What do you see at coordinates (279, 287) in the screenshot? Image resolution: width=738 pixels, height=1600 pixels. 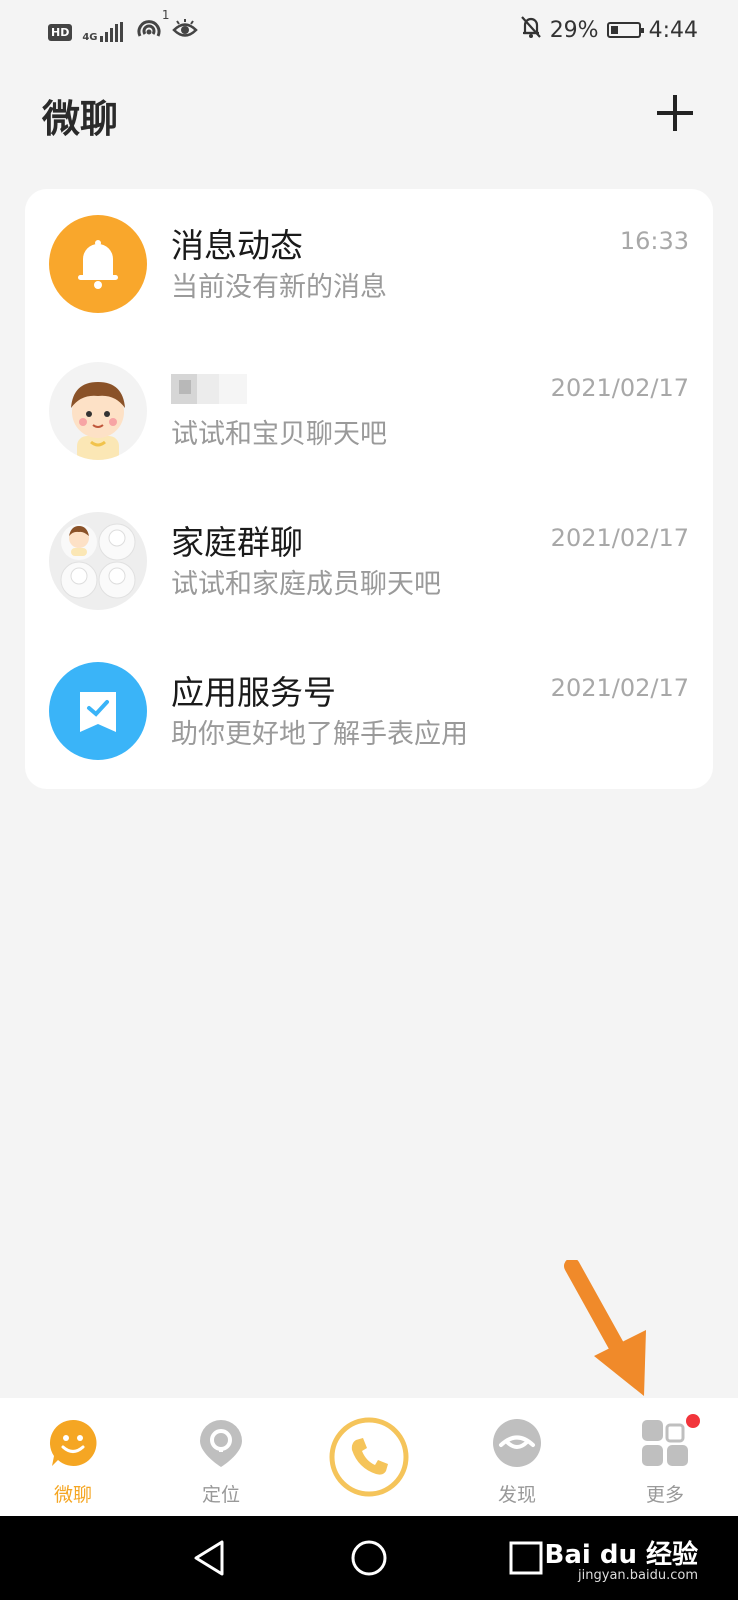 I see `conversation-preview: 当前没有新的消息` at bounding box center [279, 287].